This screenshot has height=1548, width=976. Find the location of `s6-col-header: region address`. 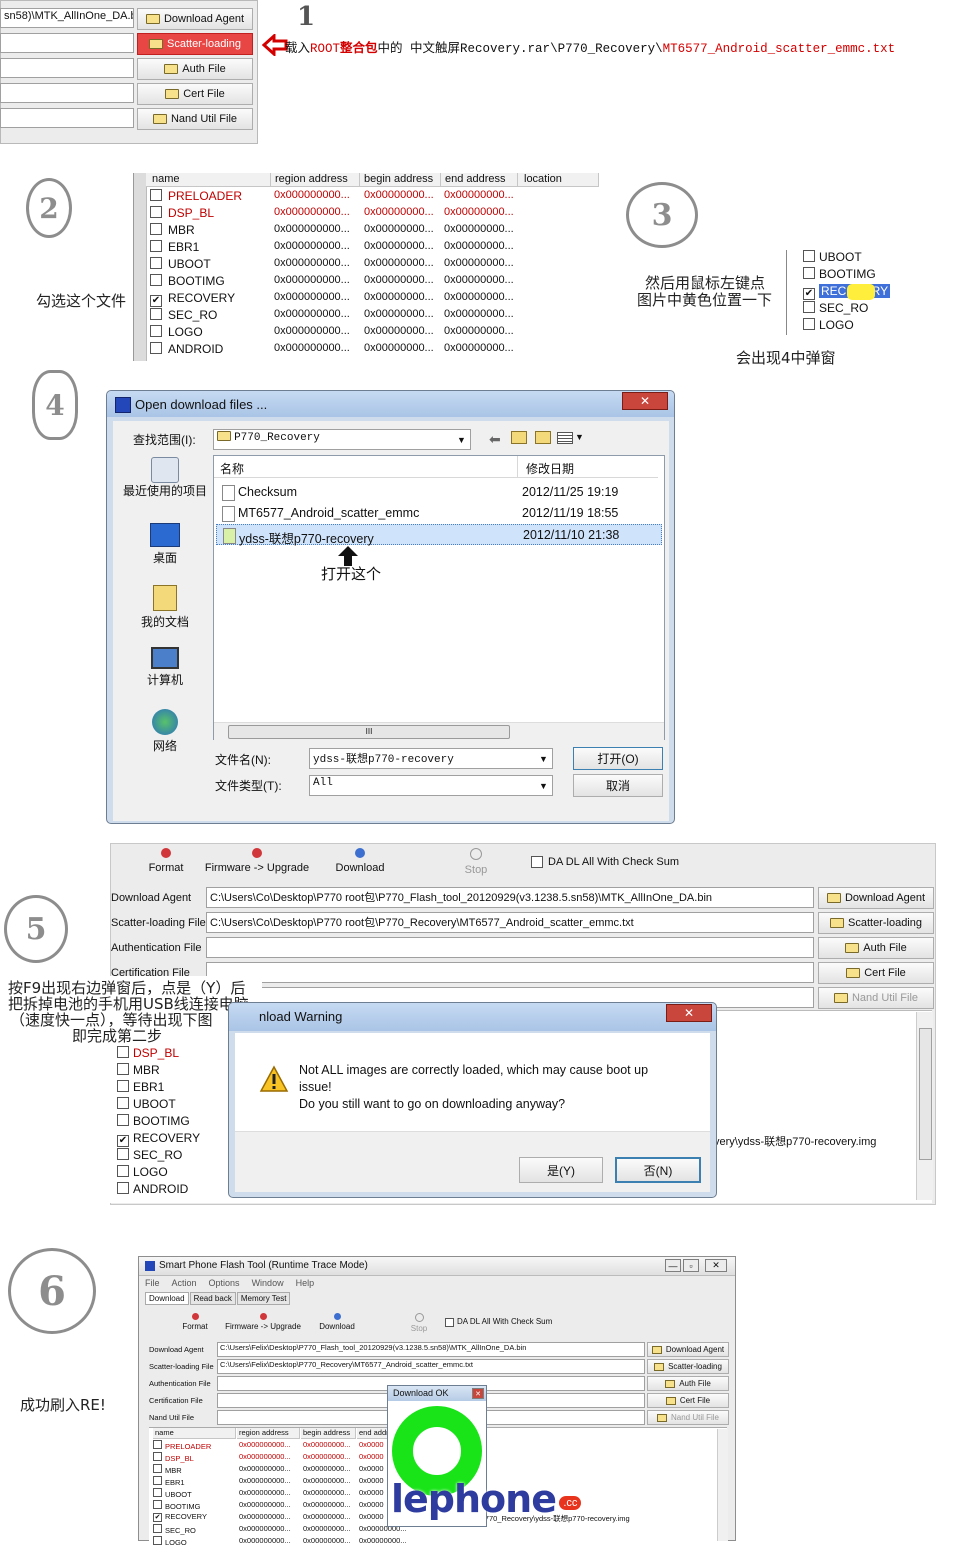

s6-col-header: region address is located at coordinates (268, 1433).